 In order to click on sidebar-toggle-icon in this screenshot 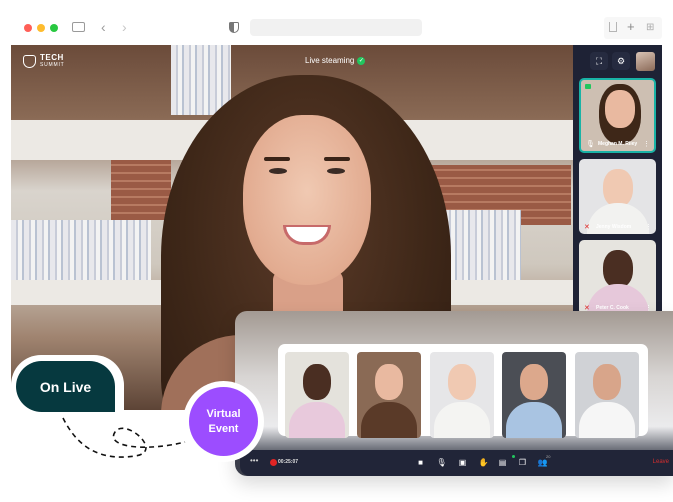, I will do `click(78, 27)`.